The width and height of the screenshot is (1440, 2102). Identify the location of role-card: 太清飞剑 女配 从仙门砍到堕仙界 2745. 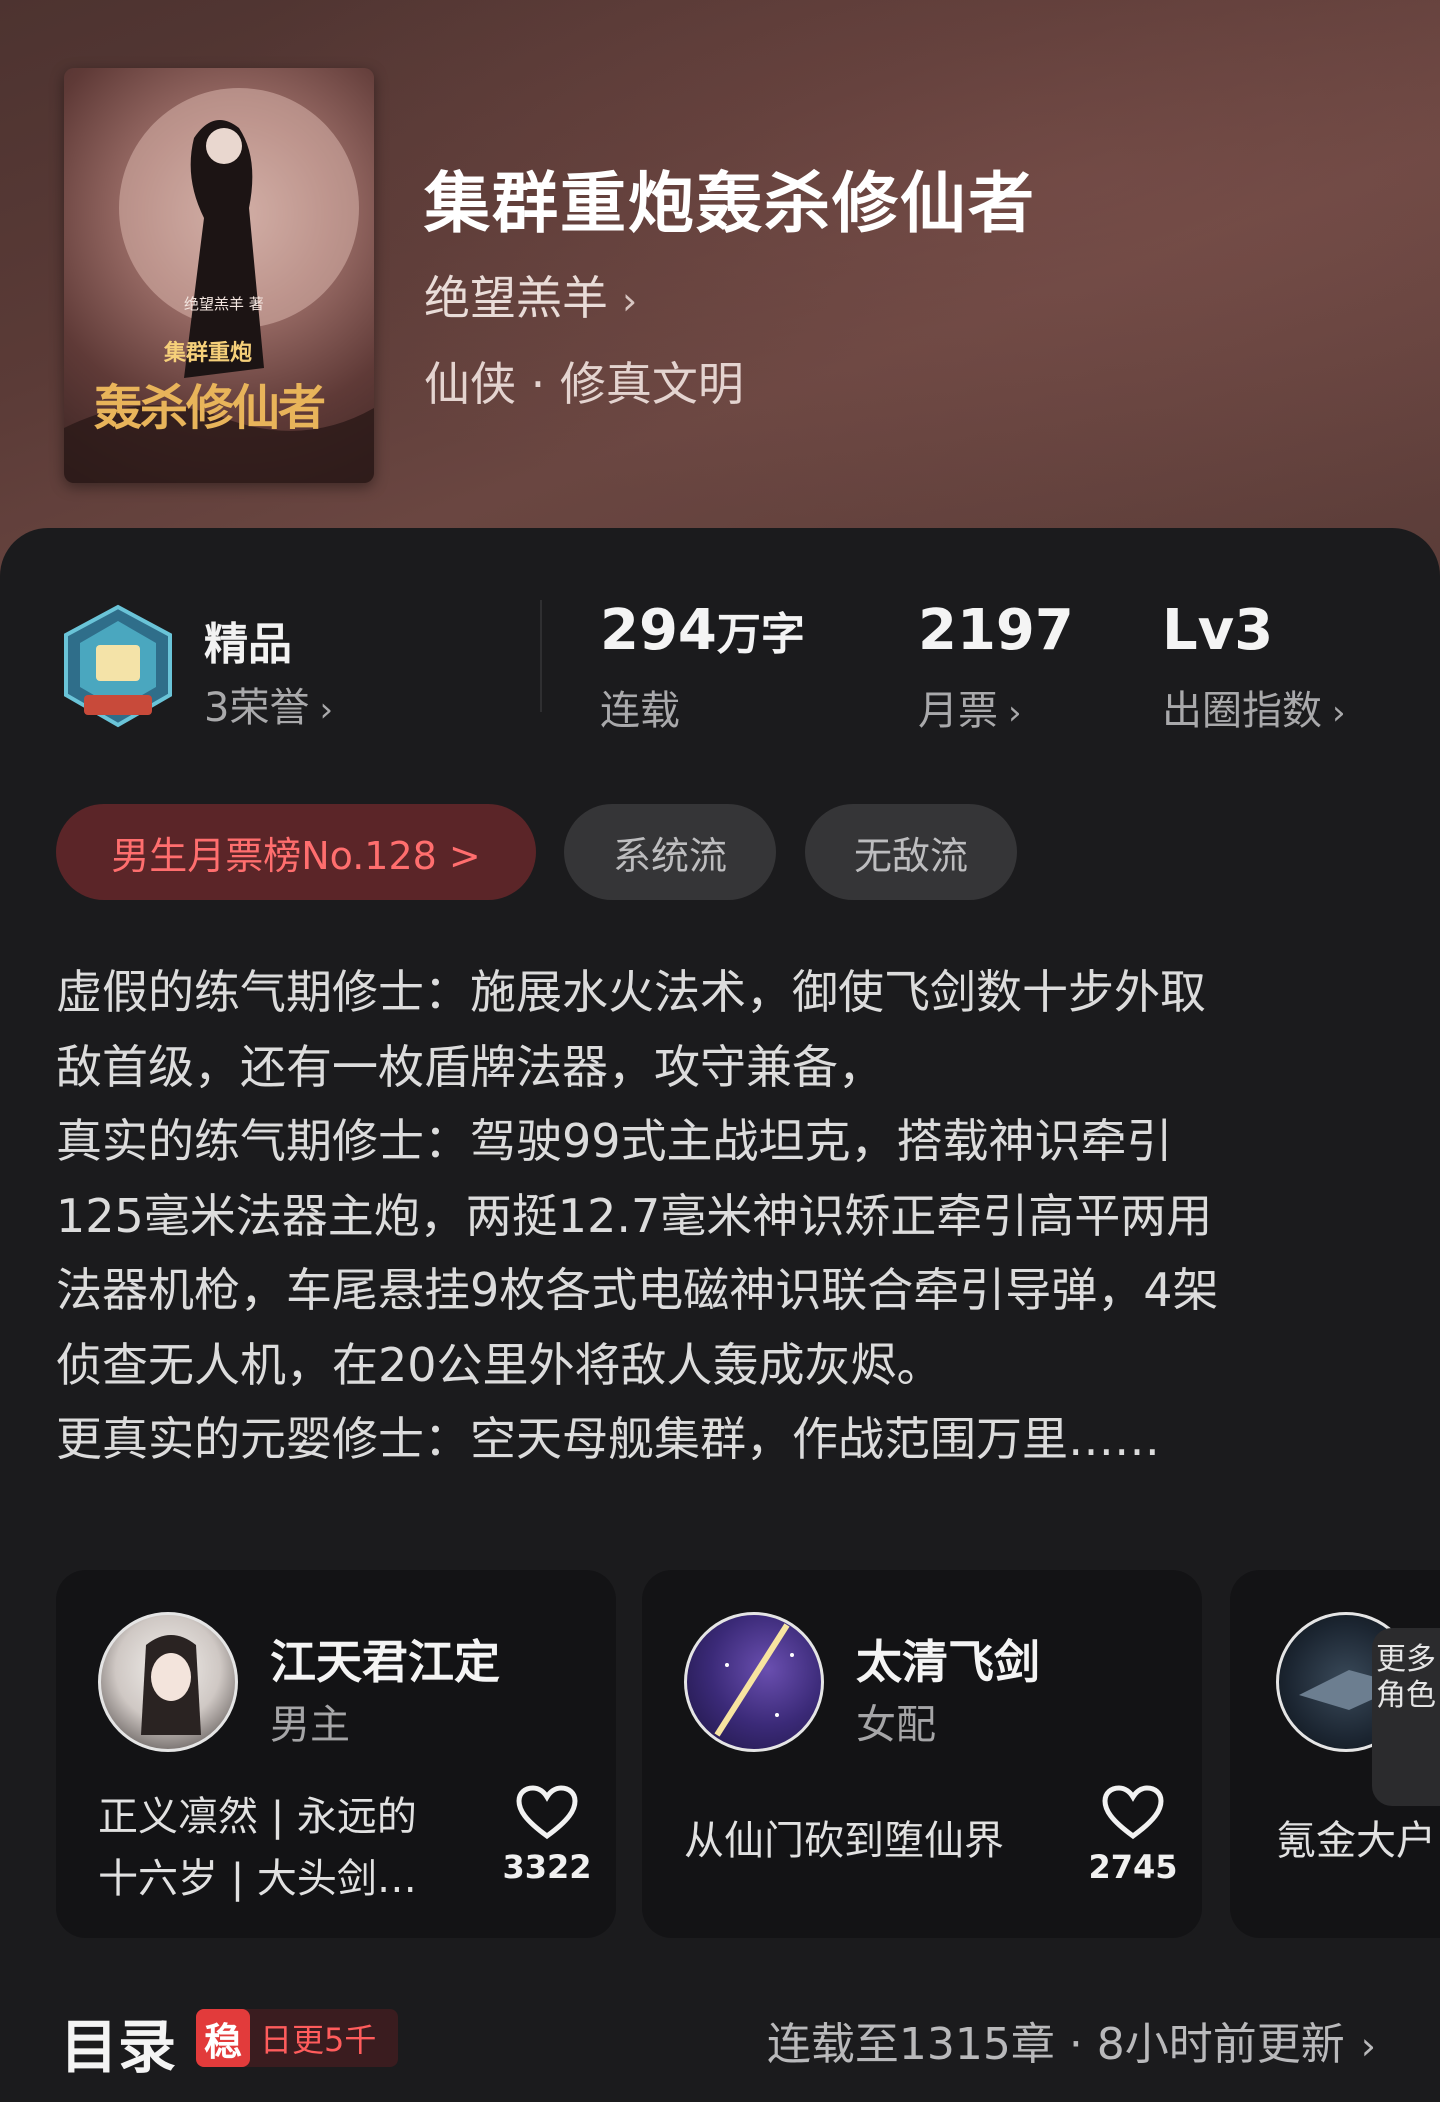
(922, 1754).